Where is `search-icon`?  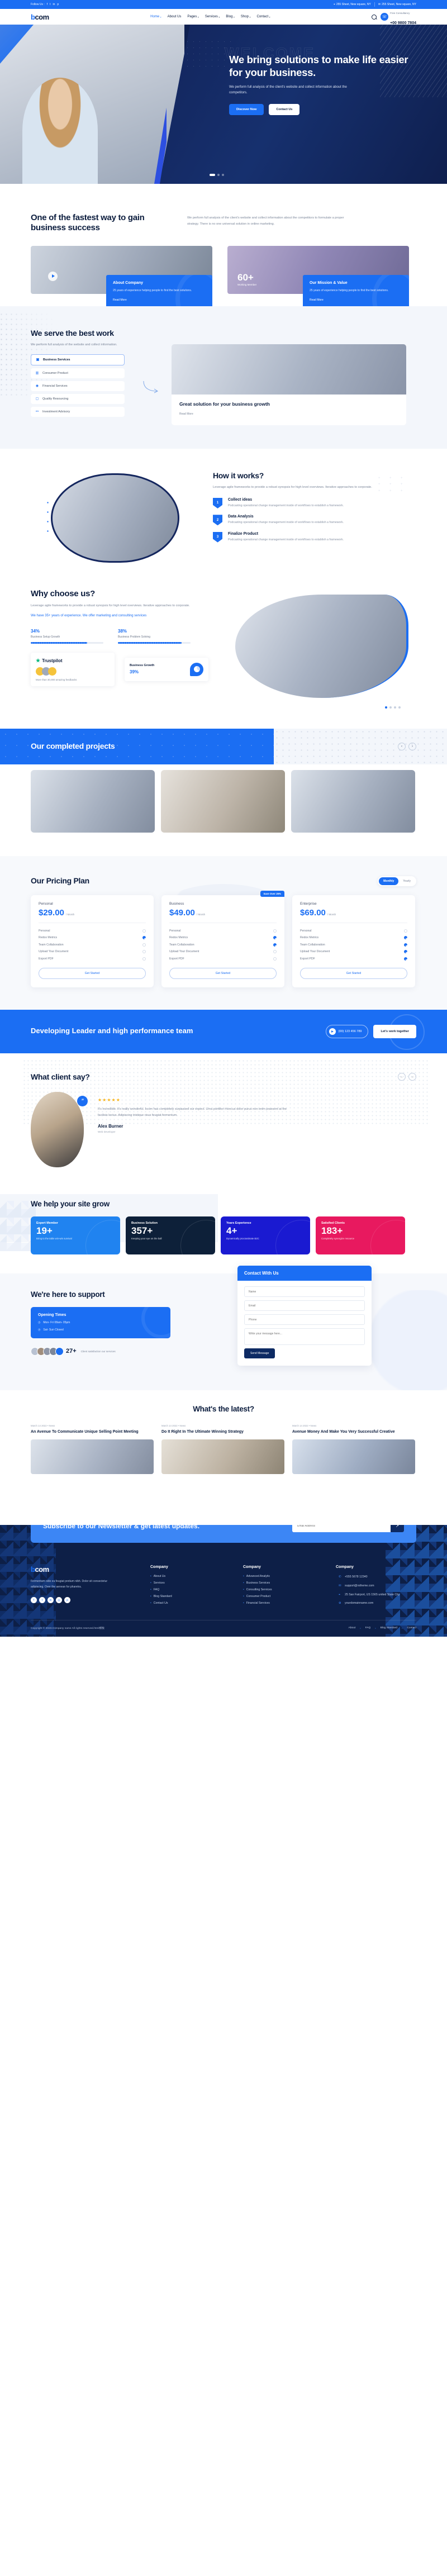 search-icon is located at coordinates (374, 17).